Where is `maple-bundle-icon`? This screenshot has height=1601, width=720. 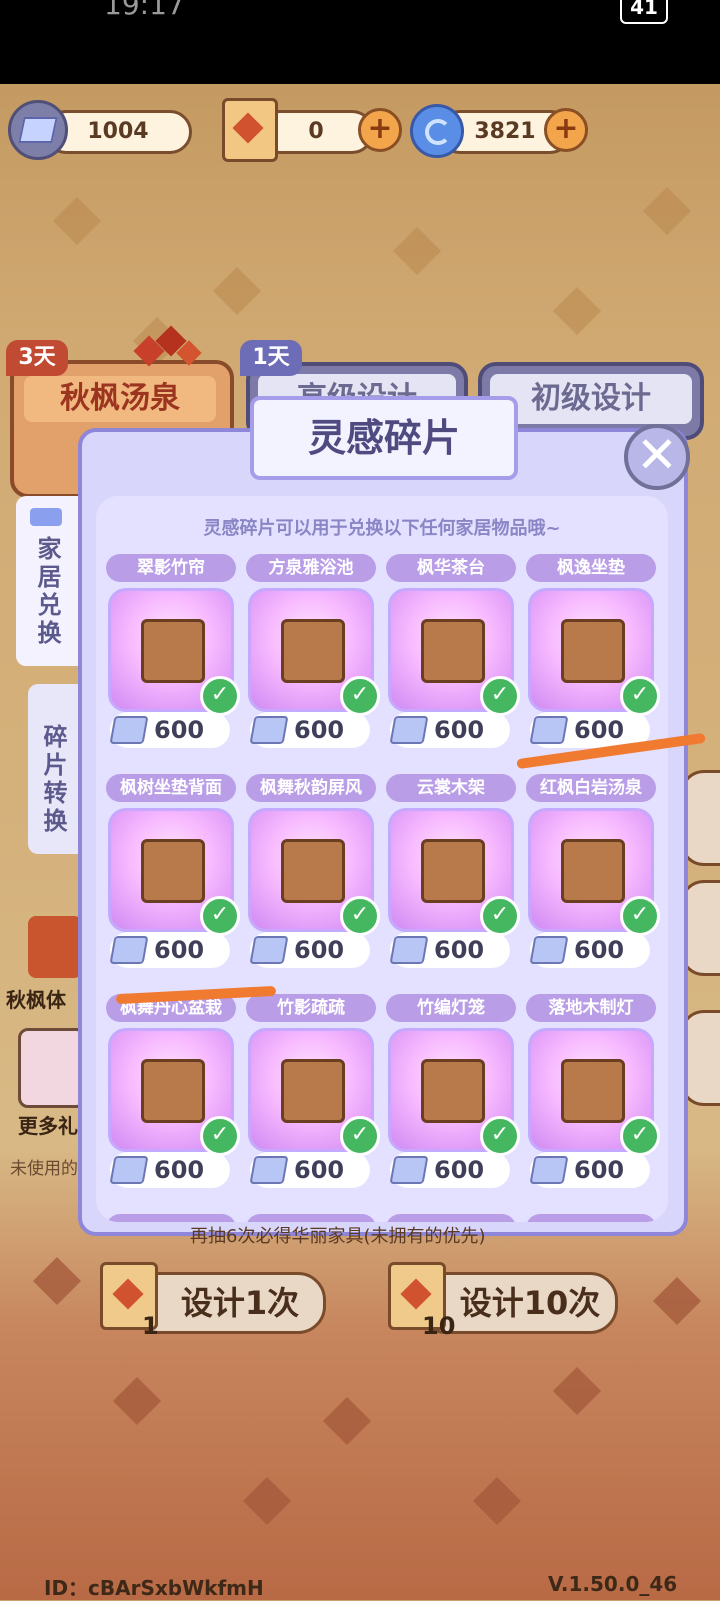
maple-bundle-icon is located at coordinates (55, 947).